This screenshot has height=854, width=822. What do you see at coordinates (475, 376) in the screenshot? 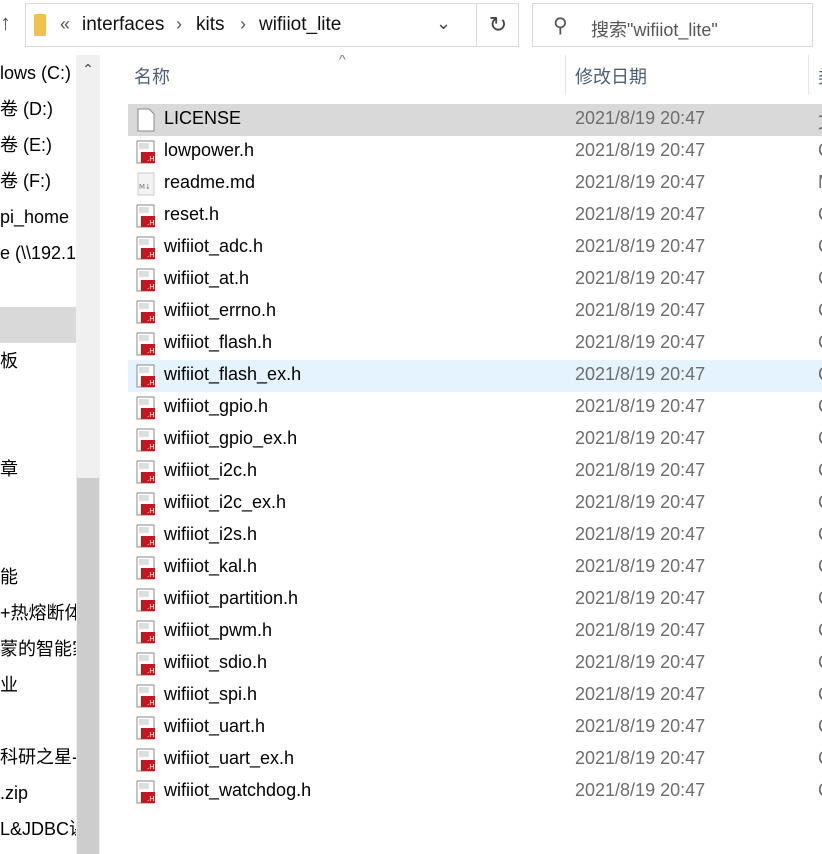
I see `file-row: .H wifiiot_flash_ex.h 2021/8/19 20:47 C` at bounding box center [475, 376].